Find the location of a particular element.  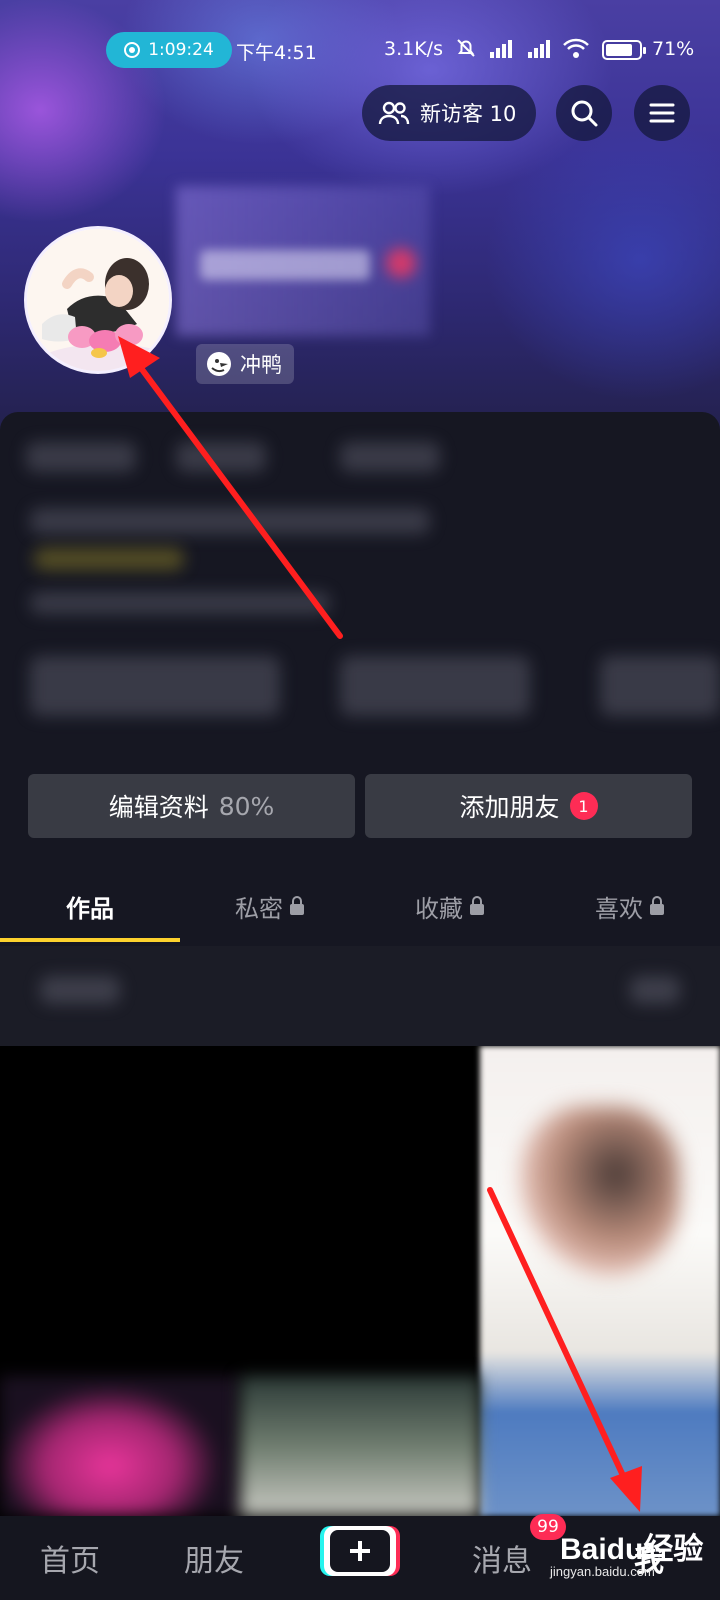

screen-recording-pill: 1:09:24 is located at coordinates (169, 50).